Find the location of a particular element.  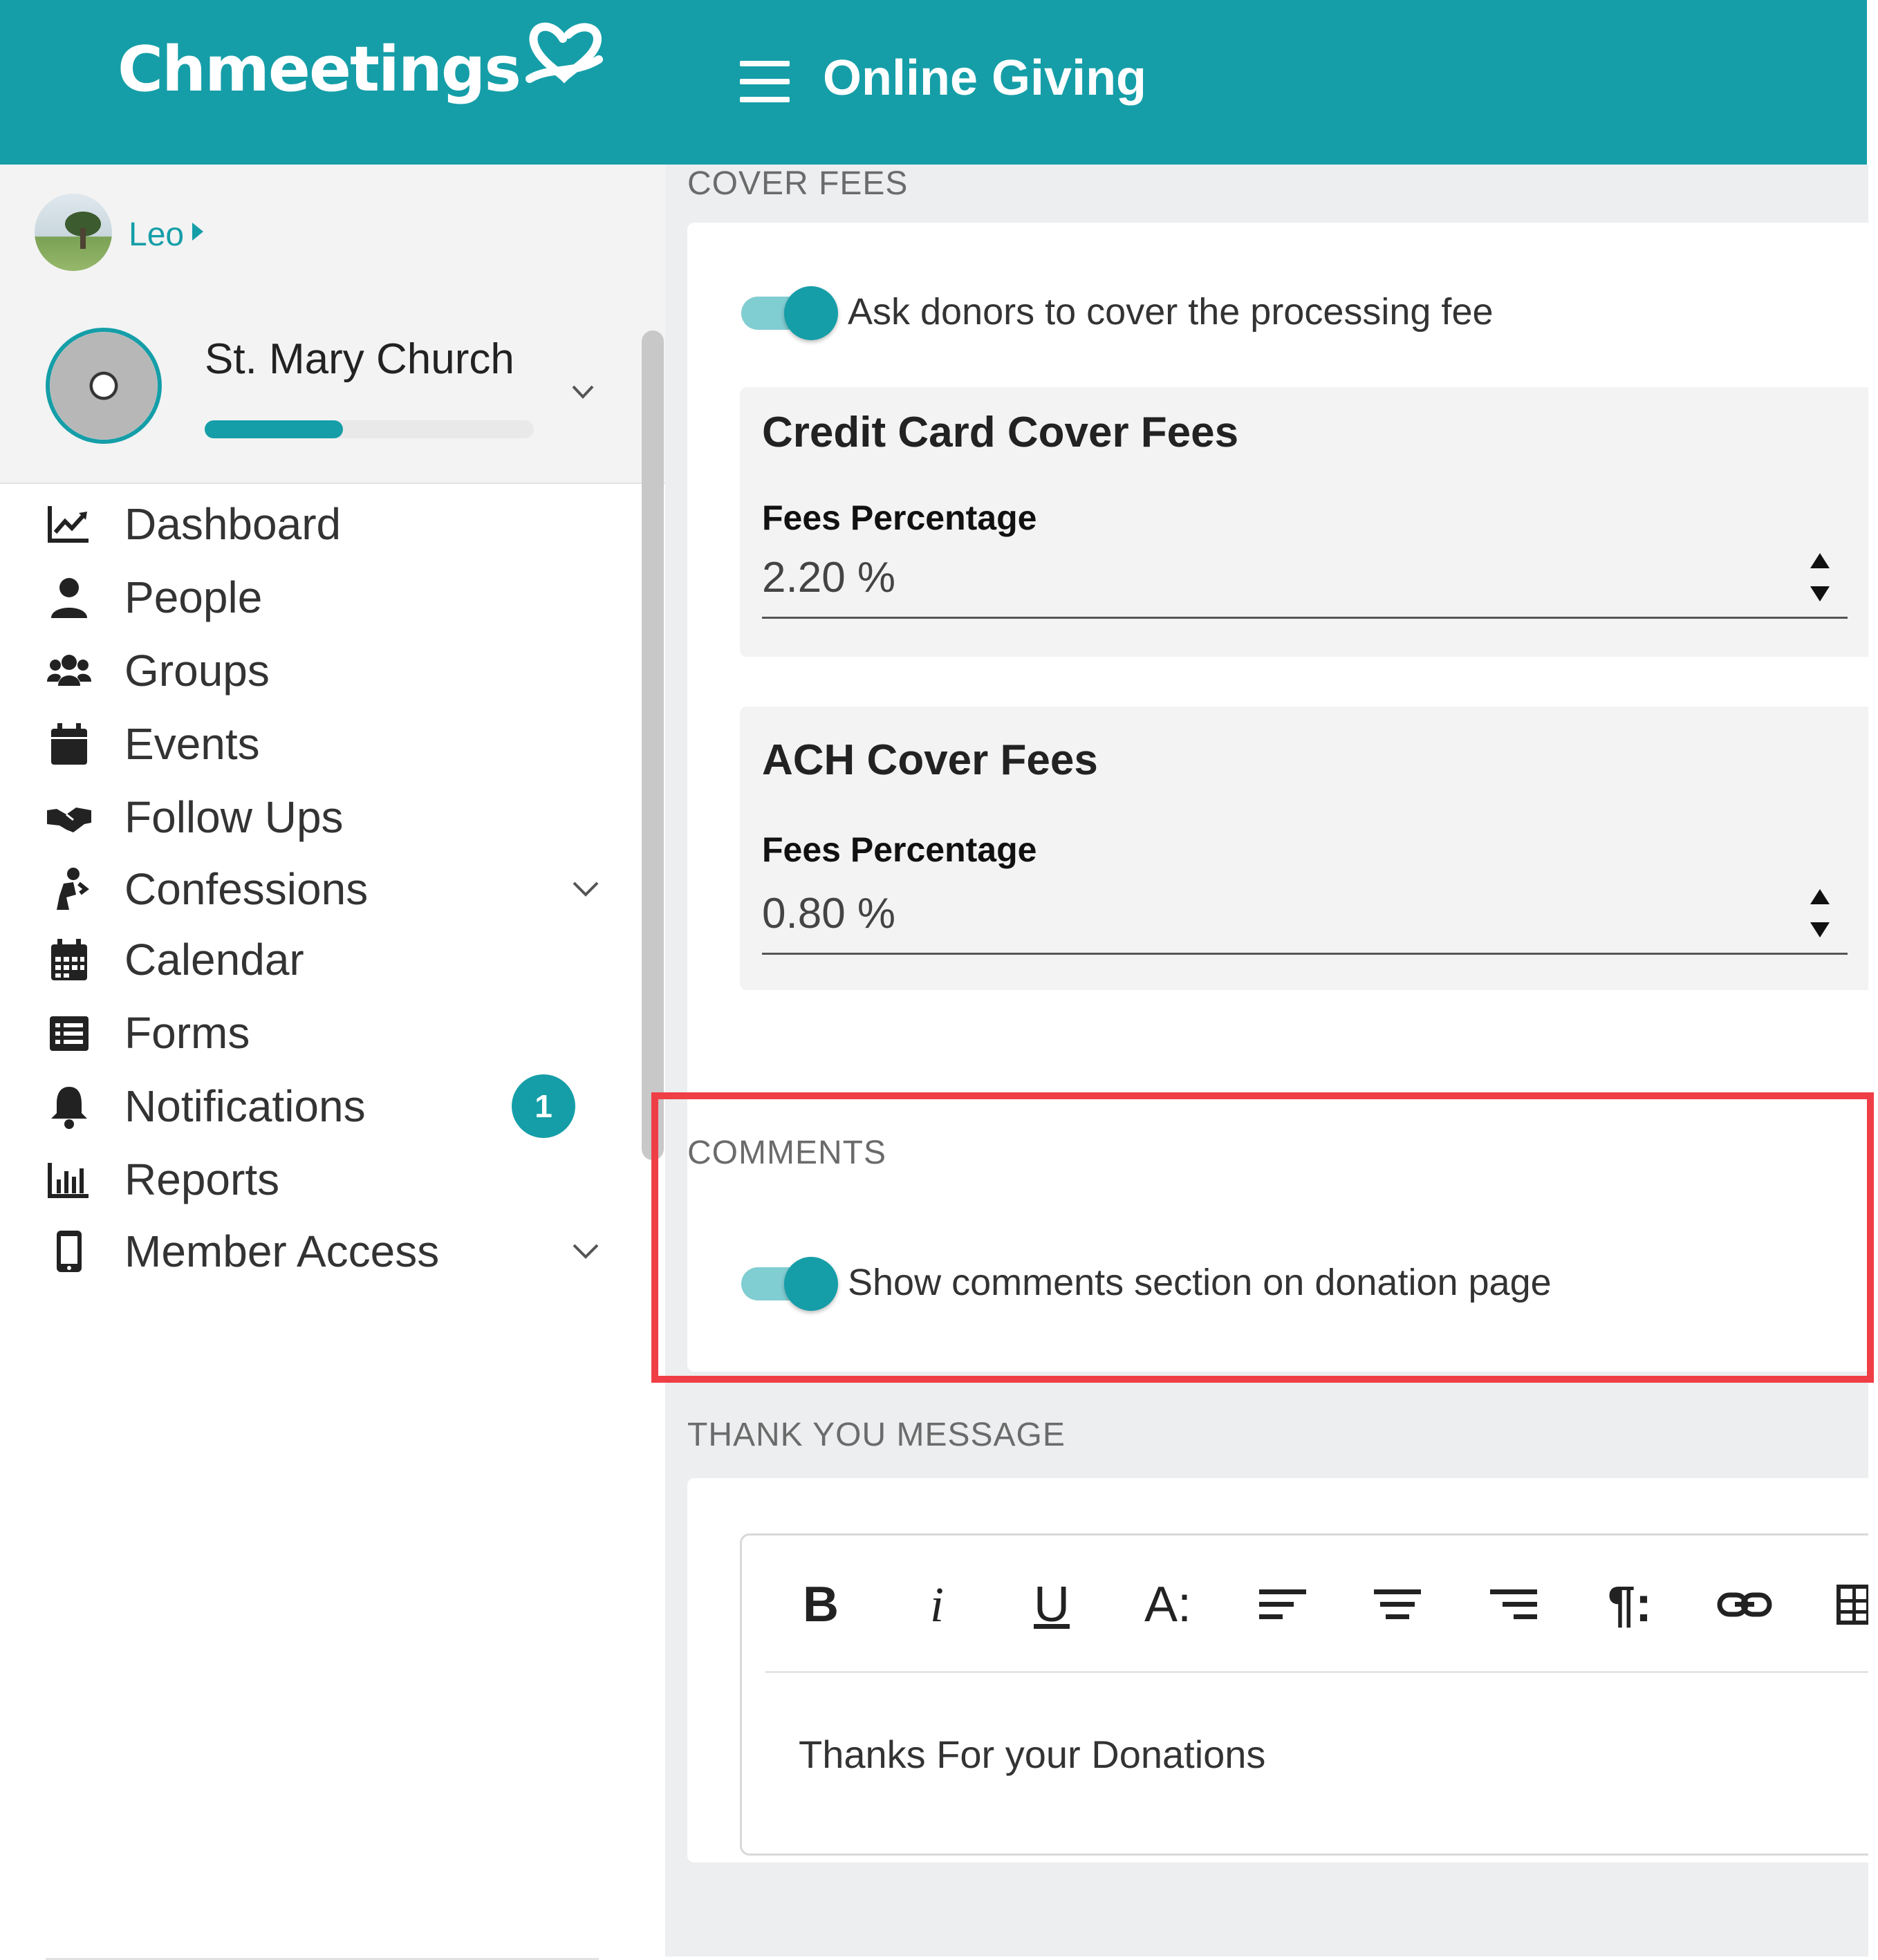

sidebar-item-calendar: Calendar is located at coordinates (325, 959).